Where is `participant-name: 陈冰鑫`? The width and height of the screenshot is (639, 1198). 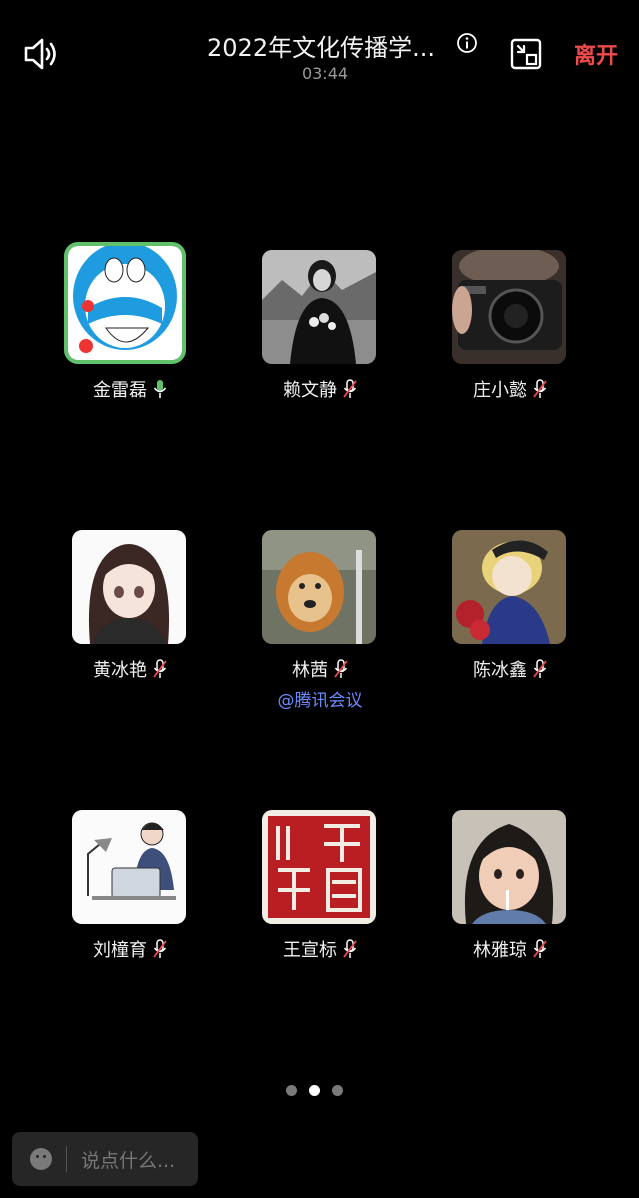 participant-name: 陈冰鑫 is located at coordinates (500, 670).